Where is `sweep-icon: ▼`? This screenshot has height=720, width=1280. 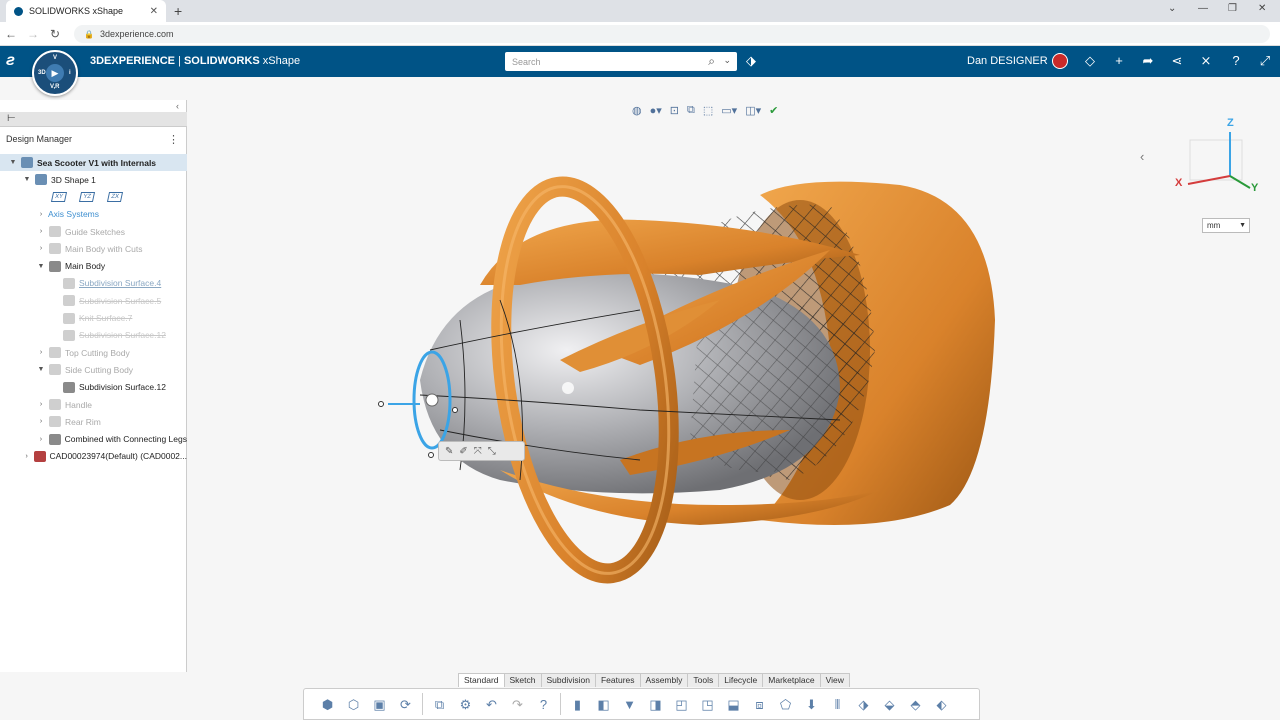
sweep-icon: ▼ is located at coordinates (629, 704).